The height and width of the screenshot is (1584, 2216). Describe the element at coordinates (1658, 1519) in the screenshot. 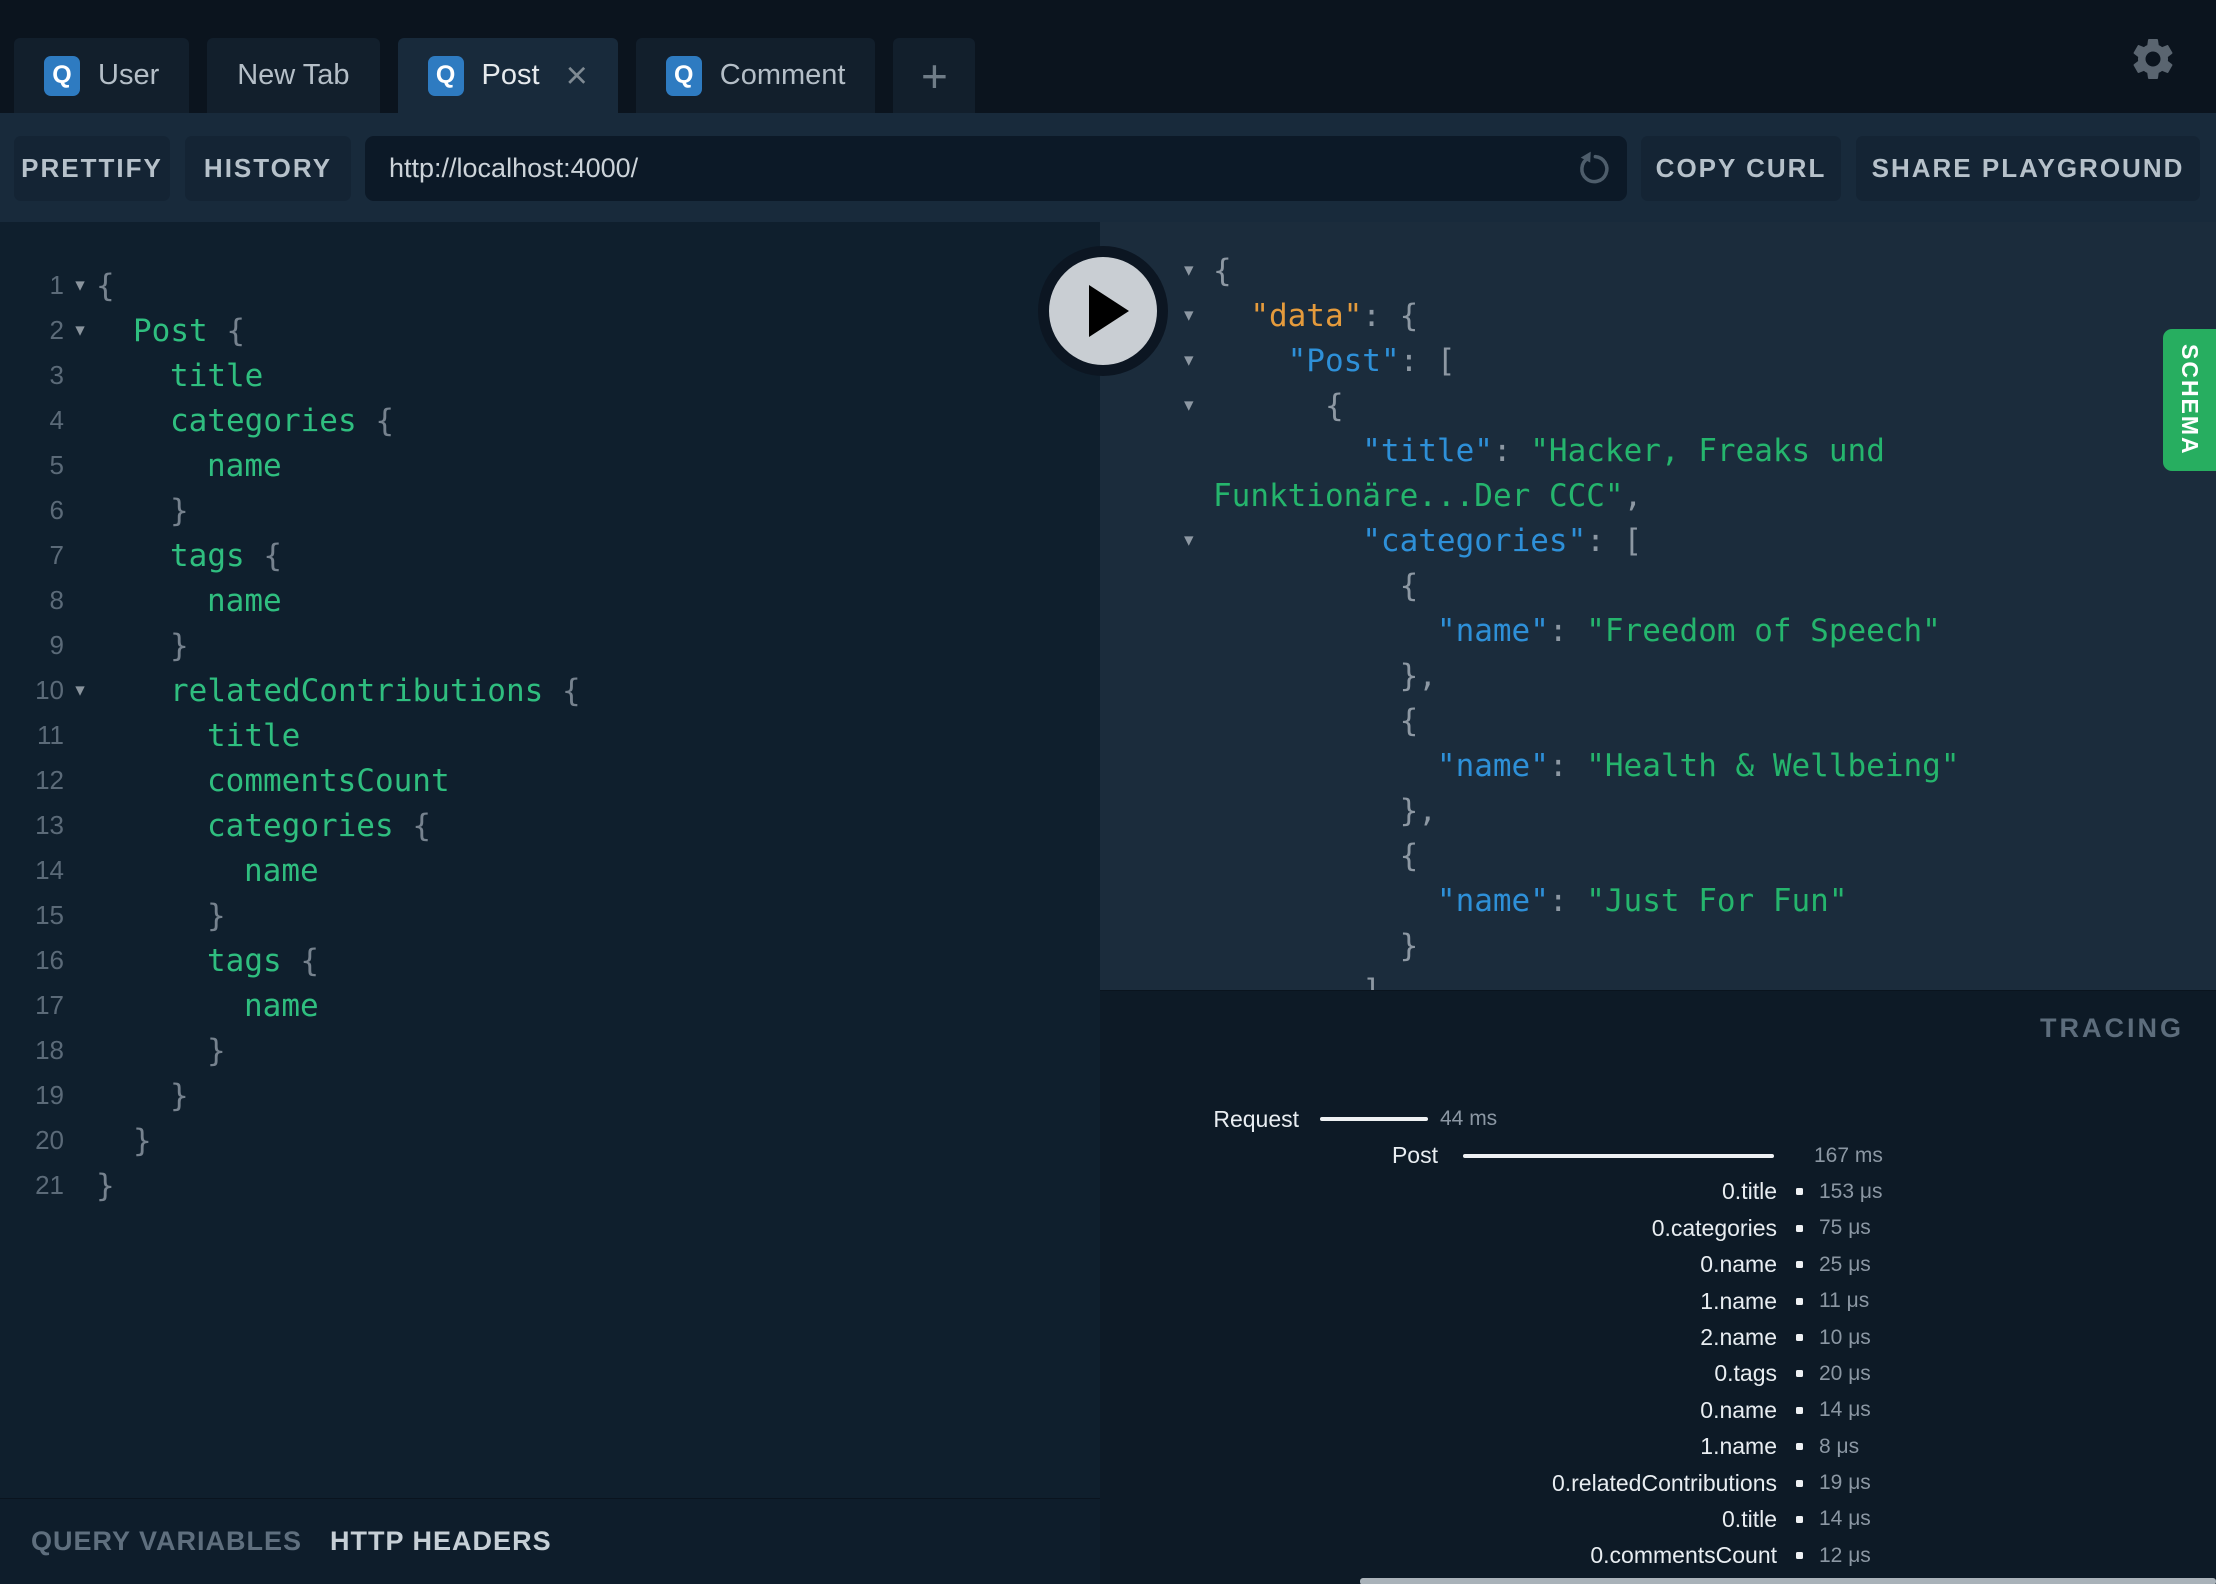

I see `tracing-row: 0.title 14 μs` at that location.